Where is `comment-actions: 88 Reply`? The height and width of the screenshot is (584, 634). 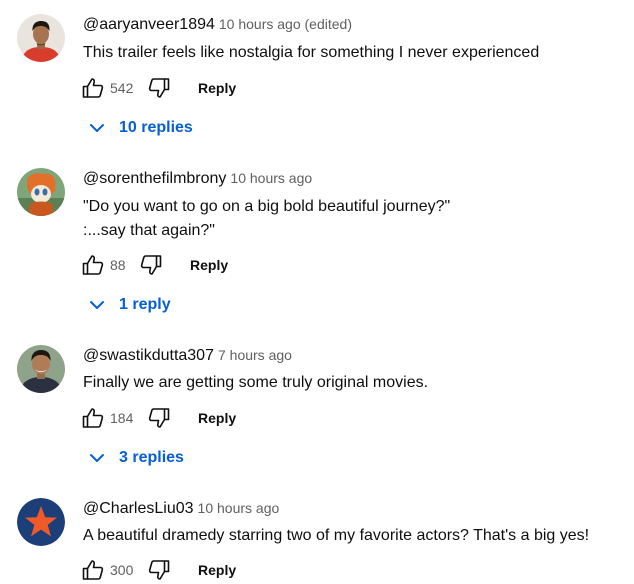
comment-actions: 88 Reply is located at coordinates (154, 265).